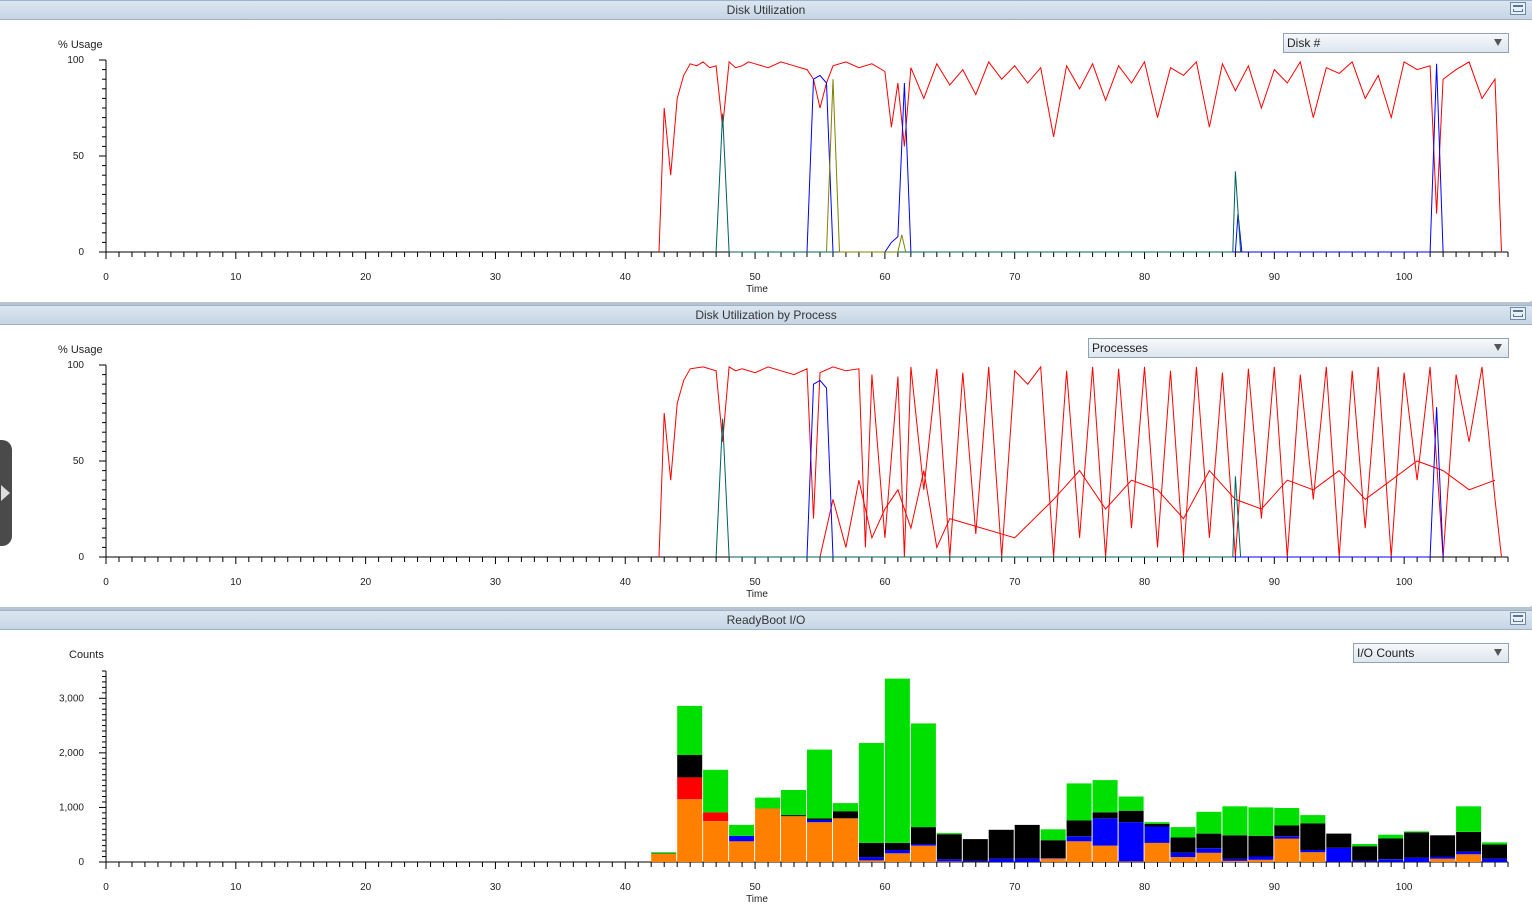 The width and height of the screenshot is (1532, 914). Describe the element at coordinates (71, 698) in the screenshot. I see `y-tick-label: 3,000` at that location.